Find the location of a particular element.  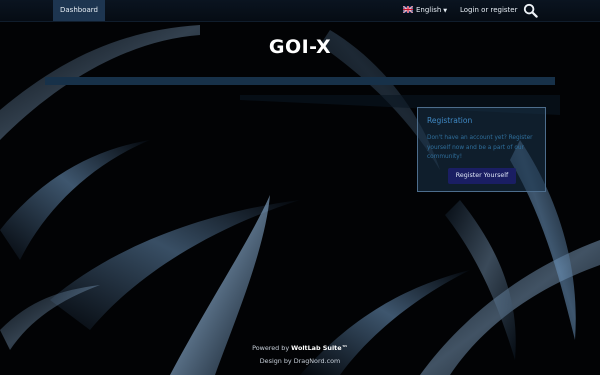

login-register-link: Login or register is located at coordinates (489, 10).